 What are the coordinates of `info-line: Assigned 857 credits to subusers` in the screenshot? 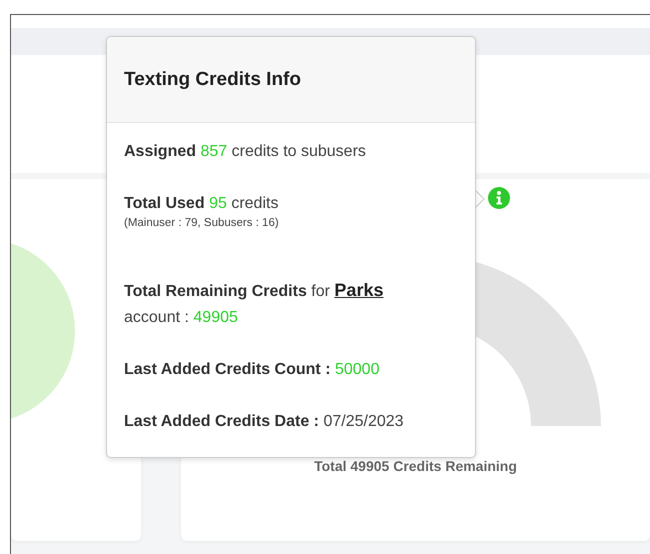 It's located at (245, 152).